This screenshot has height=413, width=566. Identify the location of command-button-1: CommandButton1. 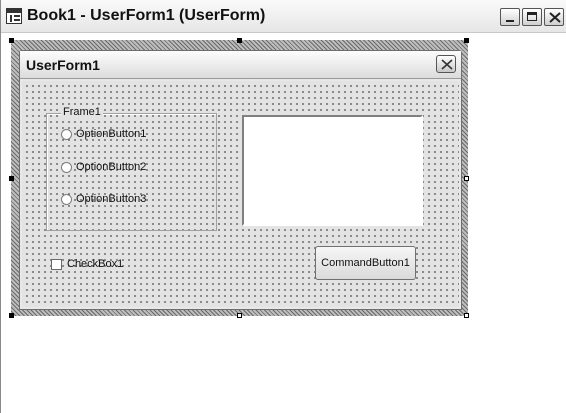
(365, 263).